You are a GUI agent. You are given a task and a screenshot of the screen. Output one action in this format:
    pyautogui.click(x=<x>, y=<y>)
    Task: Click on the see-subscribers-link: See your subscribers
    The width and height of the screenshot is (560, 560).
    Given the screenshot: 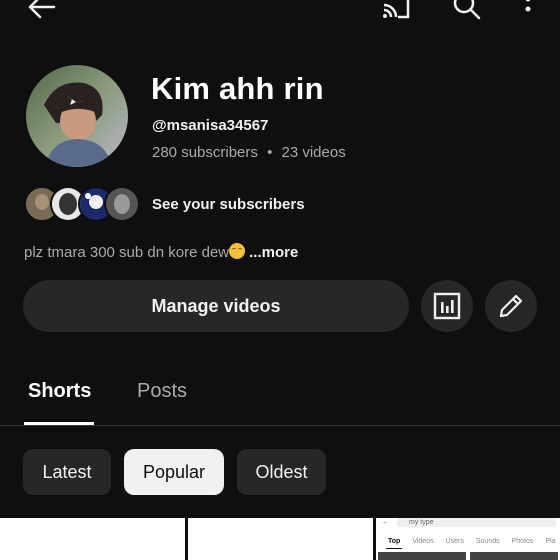 What is the action you would take?
    pyautogui.click(x=228, y=204)
    